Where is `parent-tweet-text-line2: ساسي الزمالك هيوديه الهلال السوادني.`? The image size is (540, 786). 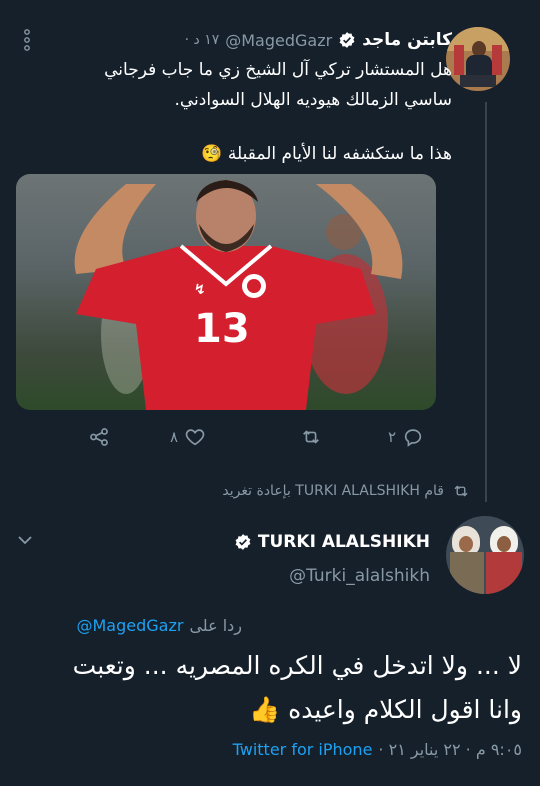 parent-tweet-text-line2: ساسي الزمالك هيوديه الهلال السوادني. is located at coordinates (313, 100).